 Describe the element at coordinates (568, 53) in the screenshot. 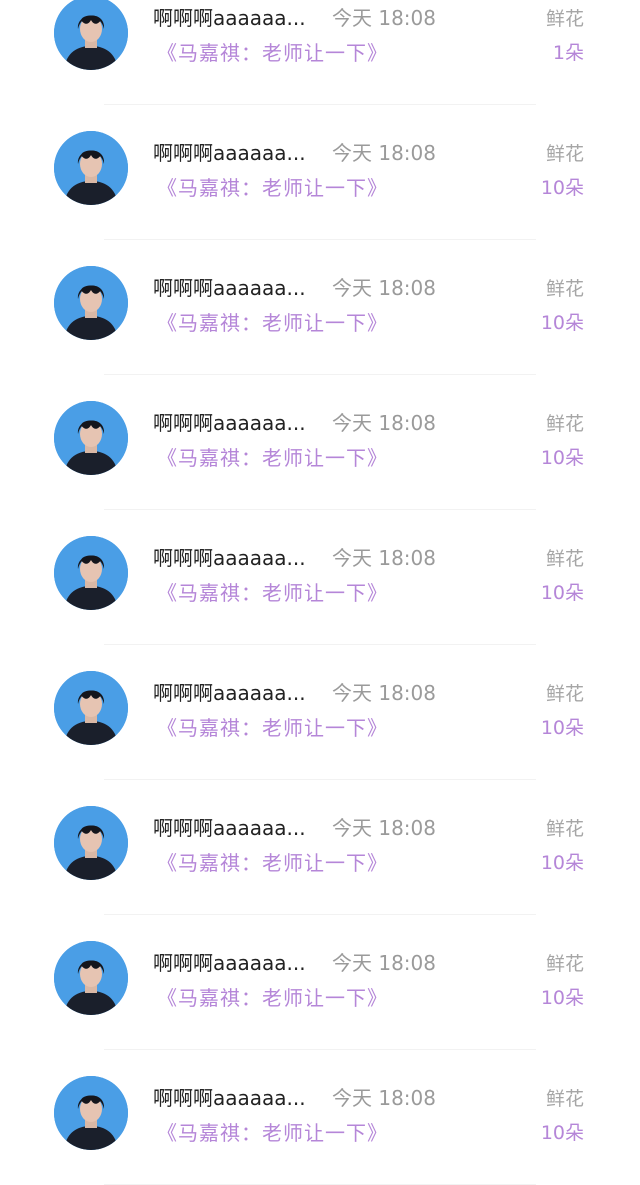

I see `gift-count: 1朵` at that location.